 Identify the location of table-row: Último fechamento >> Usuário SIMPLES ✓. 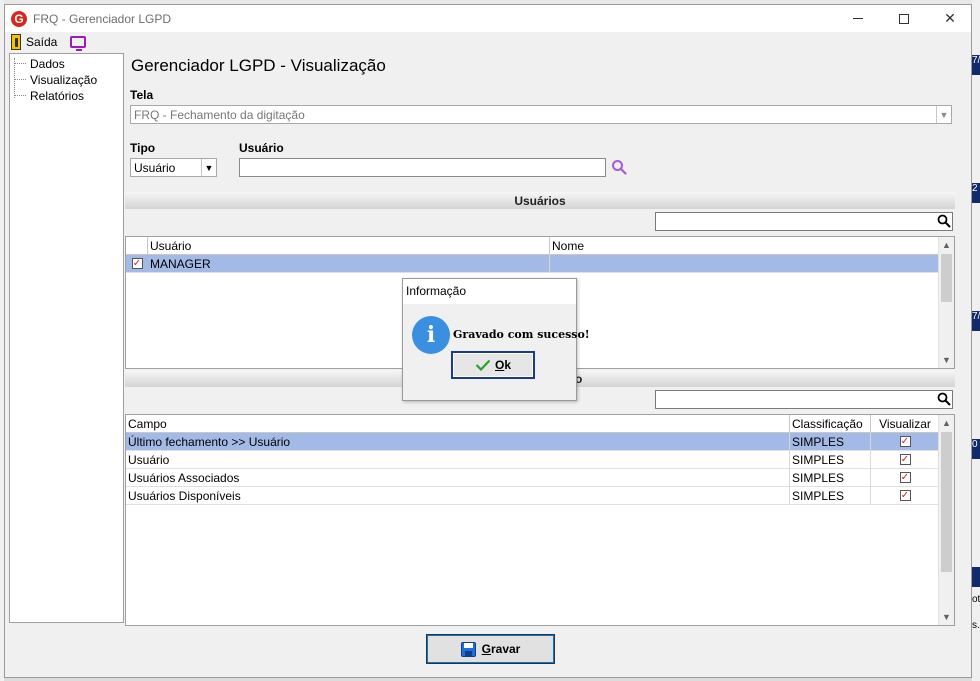
(532, 442).